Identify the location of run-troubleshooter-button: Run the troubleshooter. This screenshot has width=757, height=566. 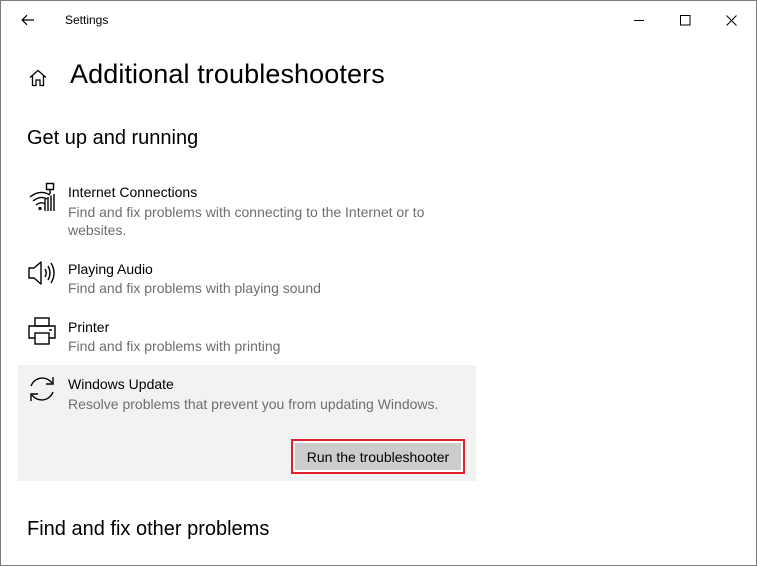
(378, 456).